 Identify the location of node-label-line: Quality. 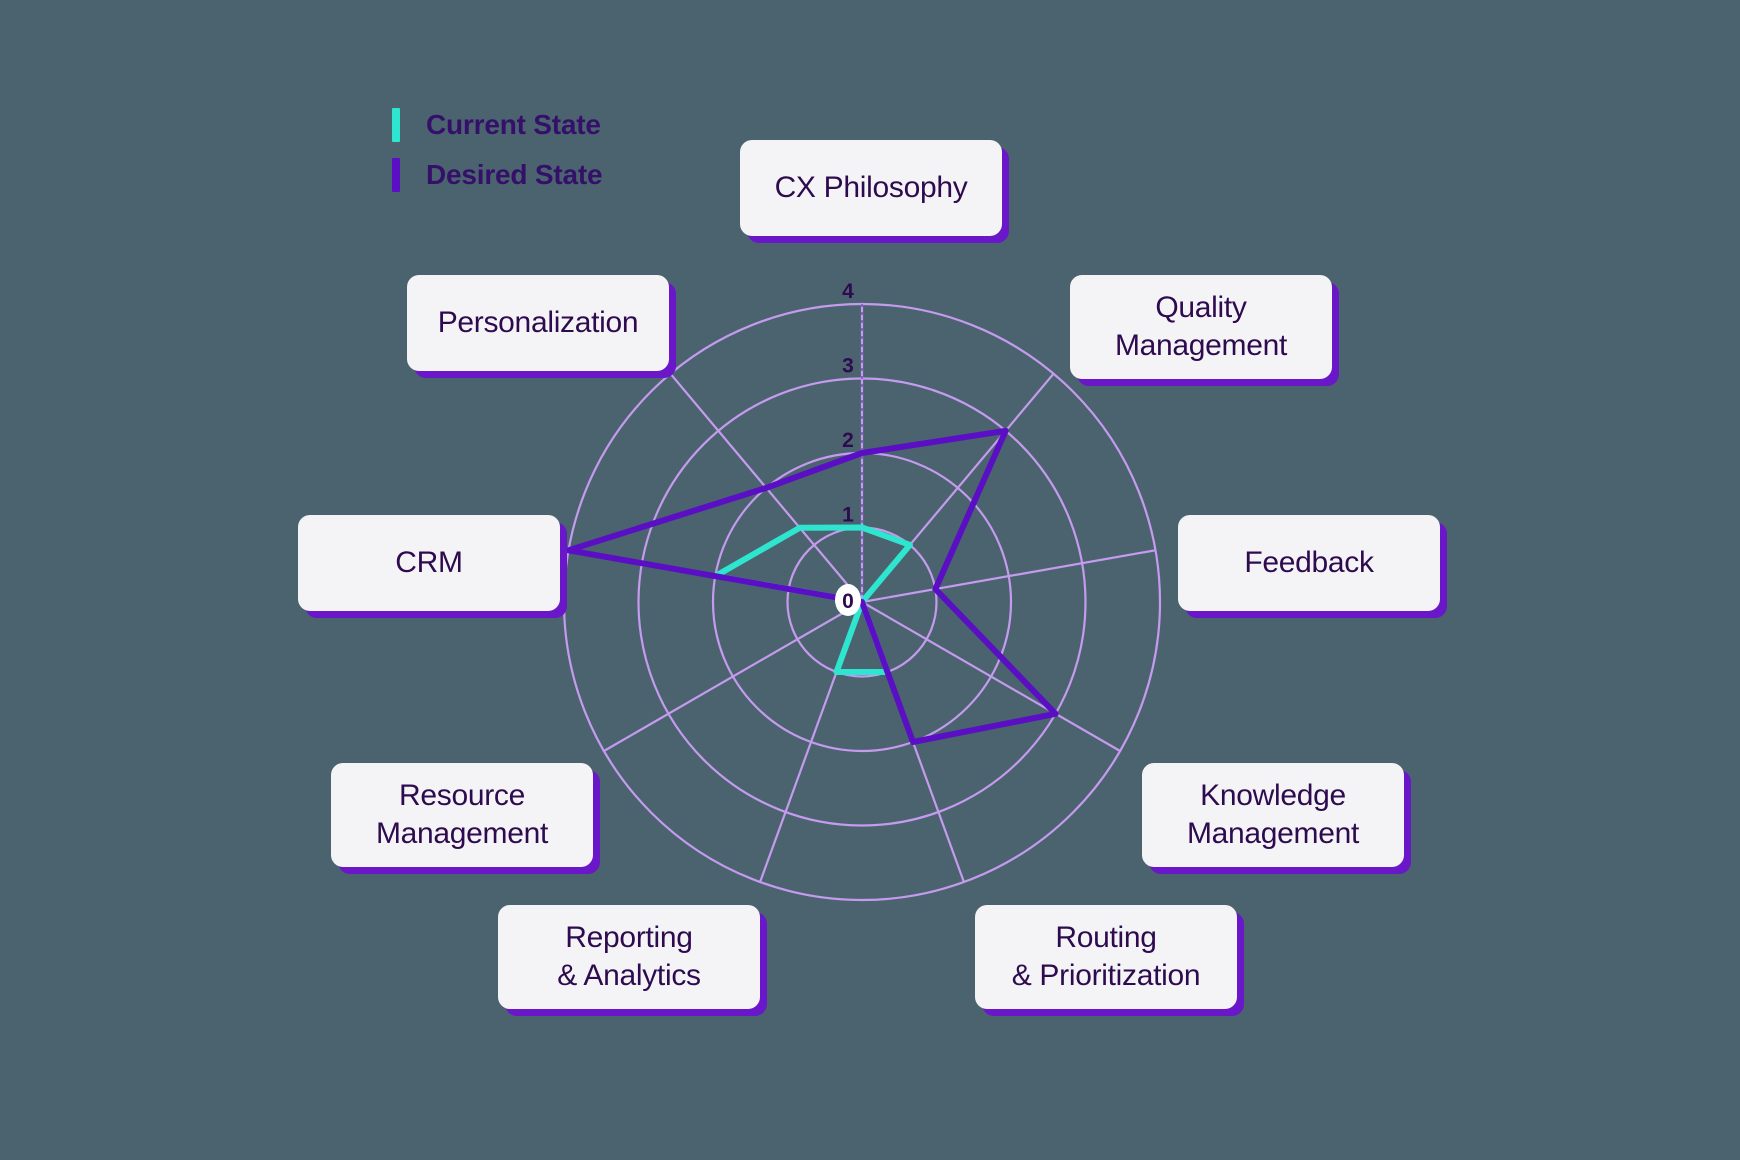
(1201, 308).